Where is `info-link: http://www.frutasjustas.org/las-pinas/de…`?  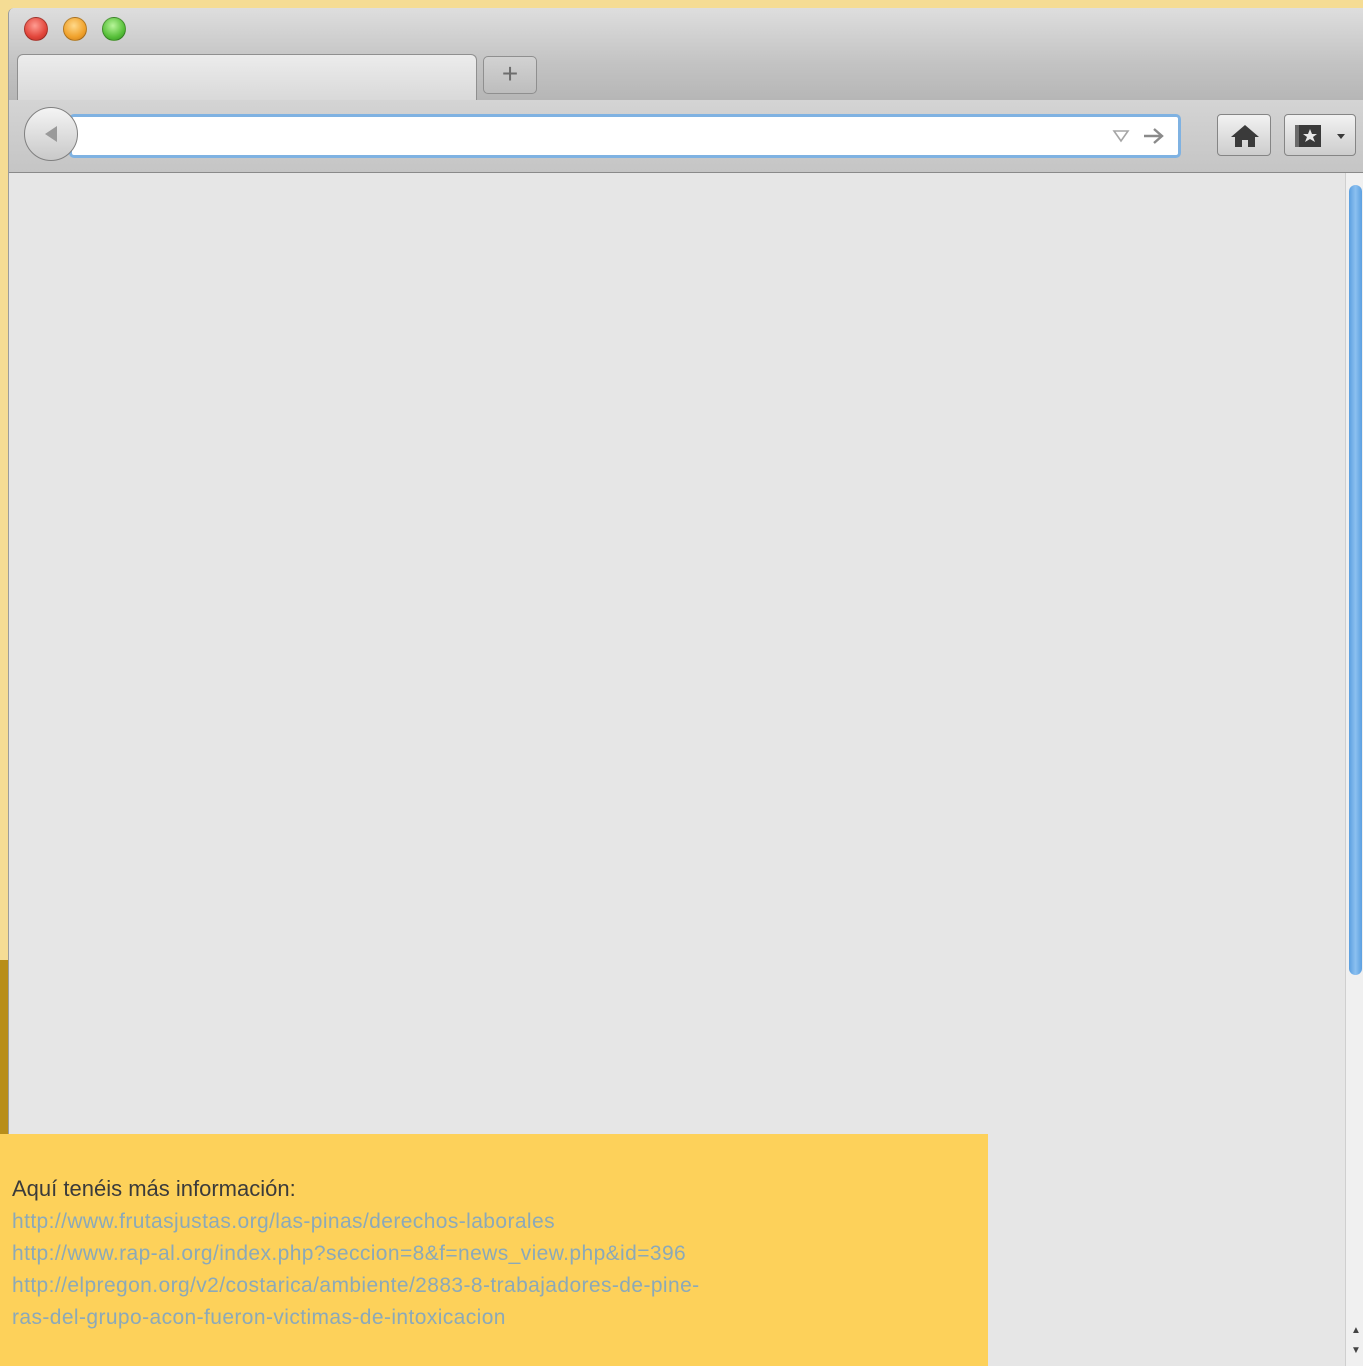
info-link: http://www.frutasjustas.org/las-pinas/de… is located at coordinates (283, 1222).